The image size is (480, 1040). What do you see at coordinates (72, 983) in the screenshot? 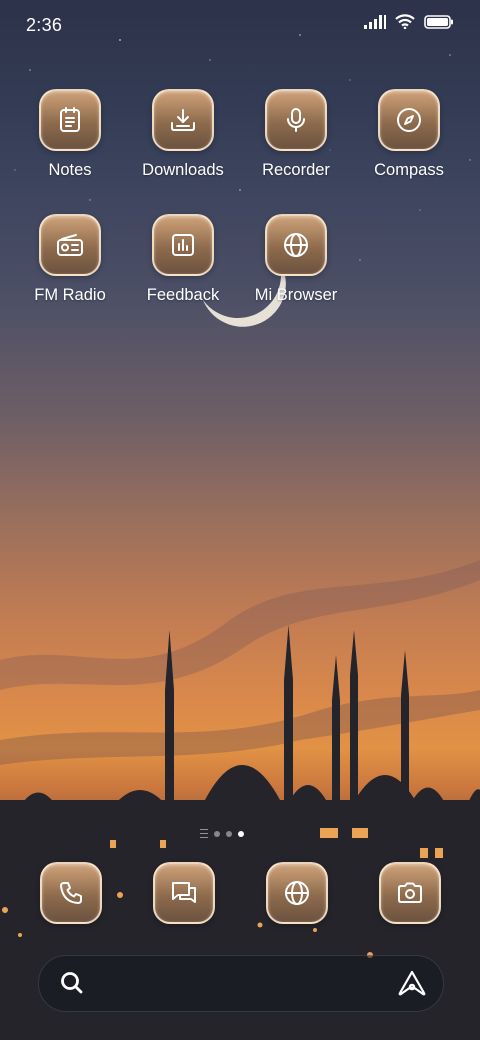
I see `search-icon` at bounding box center [72, 983].